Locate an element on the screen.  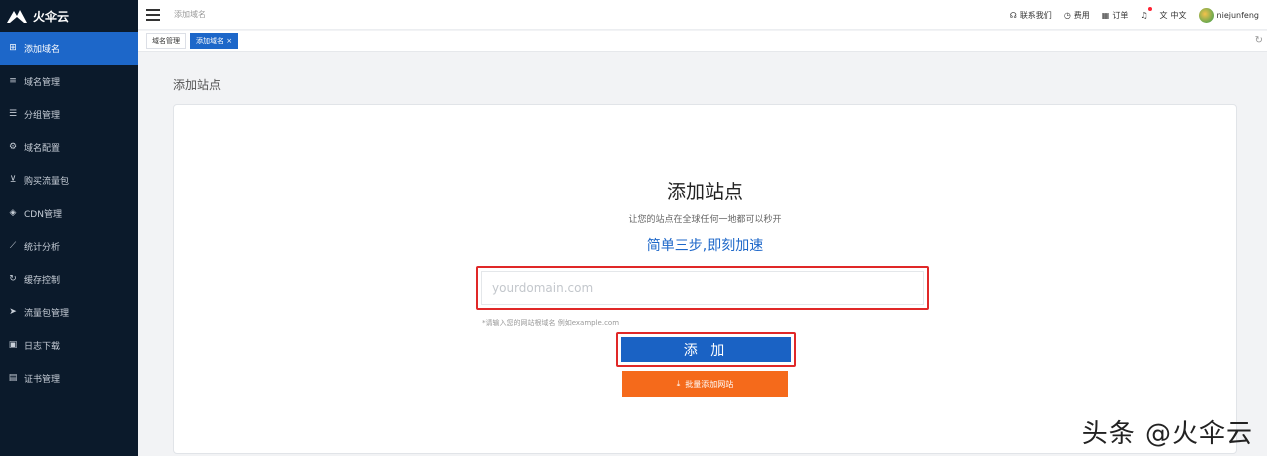
sidebar-item-traffic-package: ➤ 流量包管理 is located at coordinates (69, 312).